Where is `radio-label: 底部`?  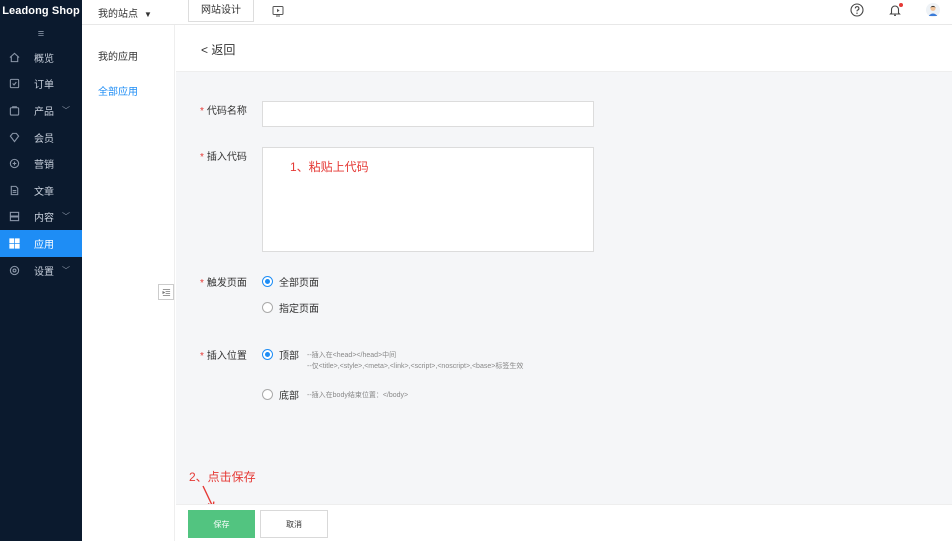 radio-label: 底部 is located at coordinates (289, 396).